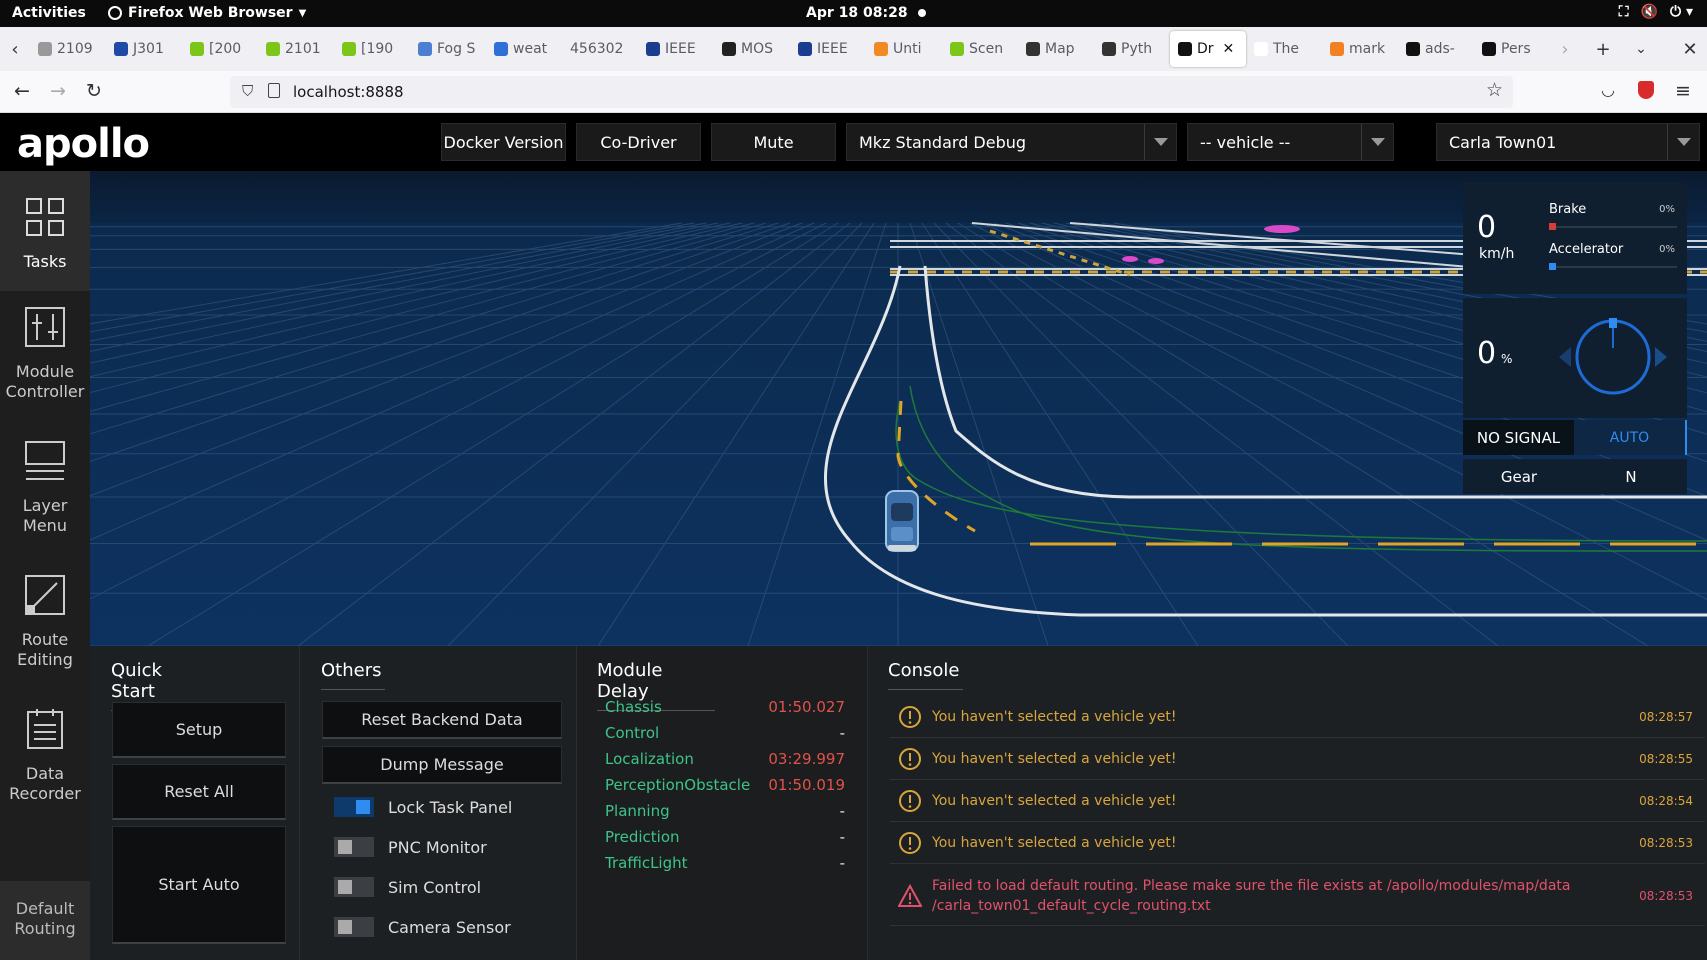 This screenshot has height=960, width=1707. Describe the element at coordinates (773, 142) in the screenshot. I see `mute-button: Mute` at that location.